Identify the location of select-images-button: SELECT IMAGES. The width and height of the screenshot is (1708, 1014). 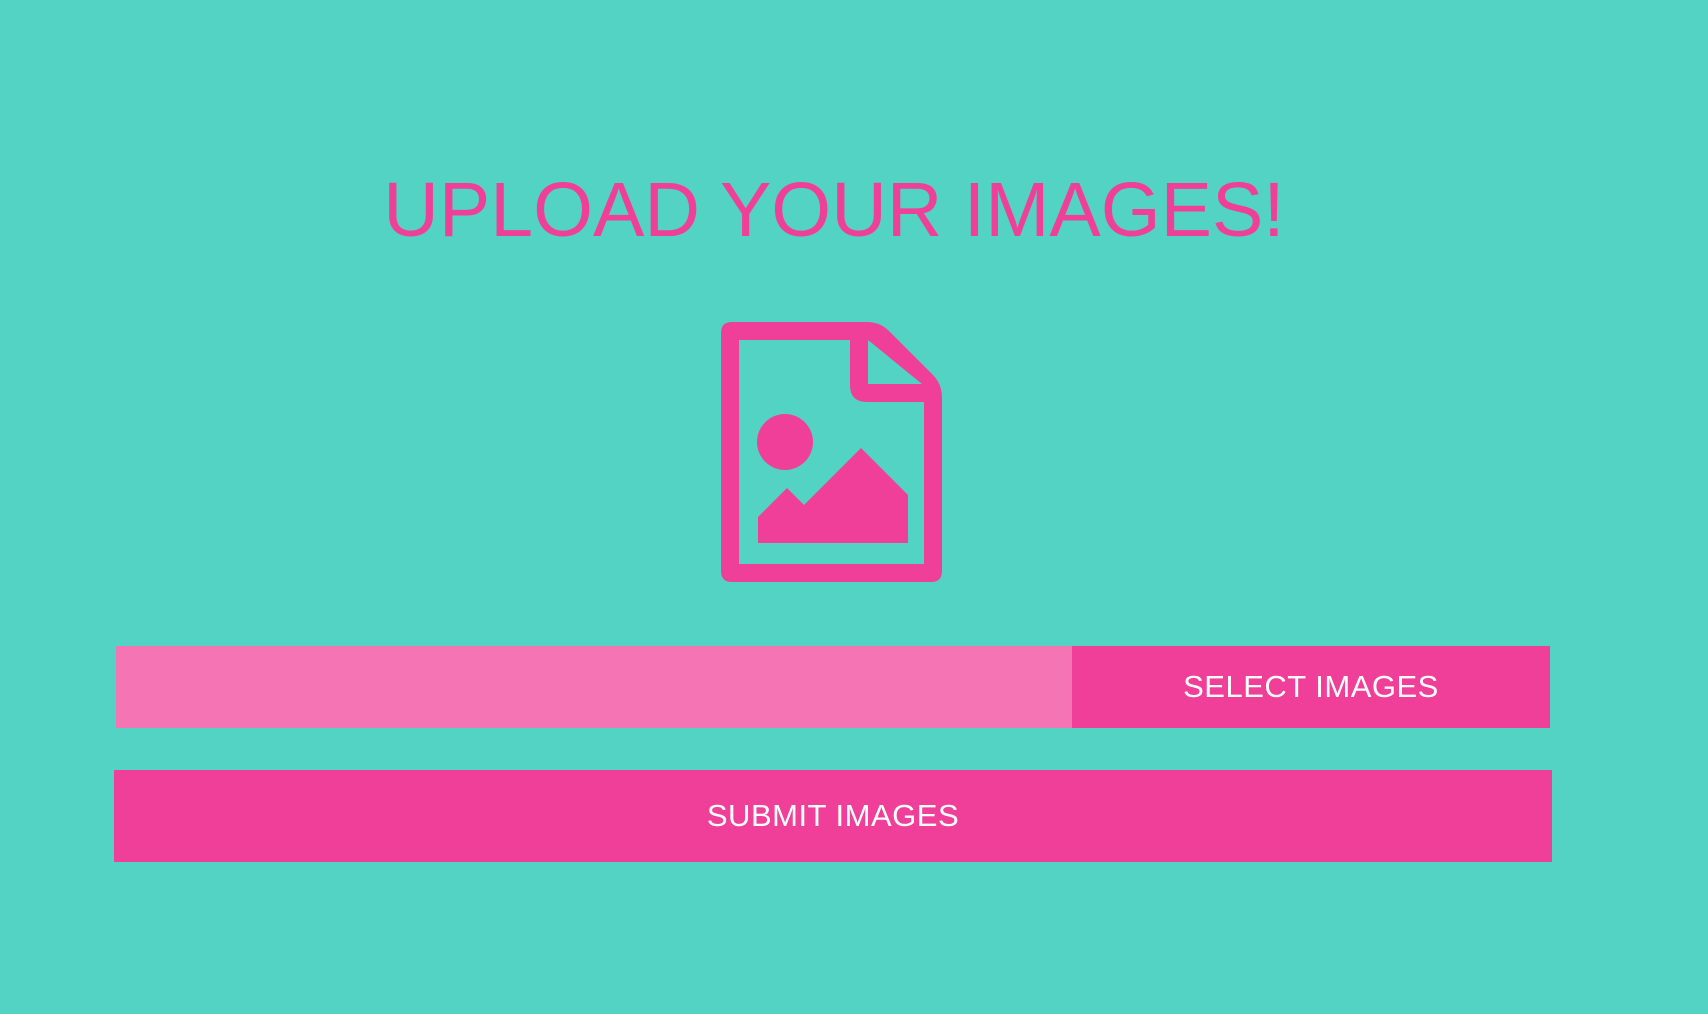
(1311, 687).